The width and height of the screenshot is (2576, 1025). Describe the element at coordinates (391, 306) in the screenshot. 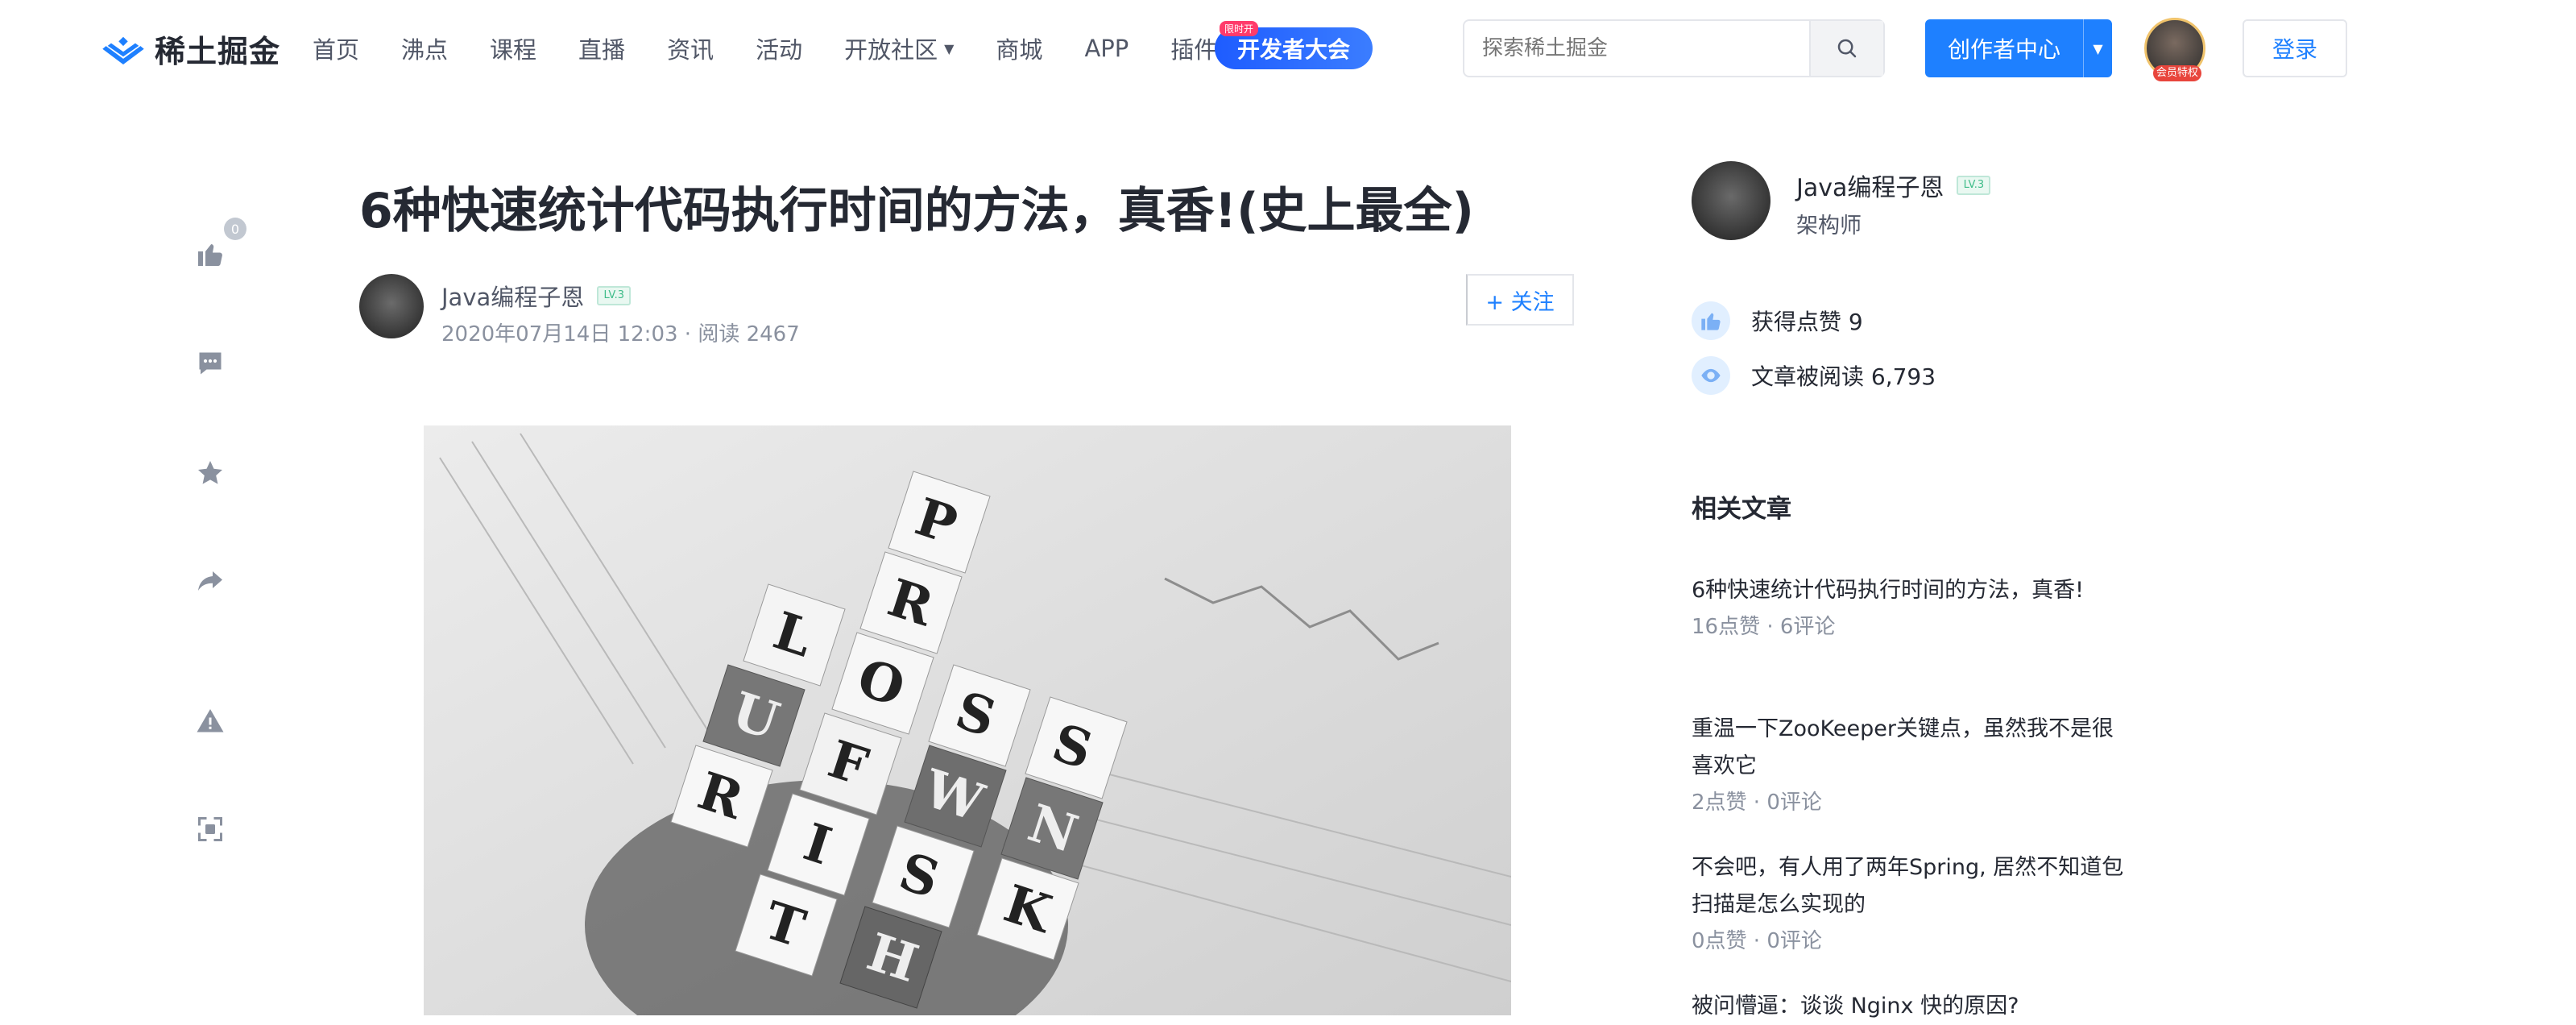

I see `author-avatar` at that location.